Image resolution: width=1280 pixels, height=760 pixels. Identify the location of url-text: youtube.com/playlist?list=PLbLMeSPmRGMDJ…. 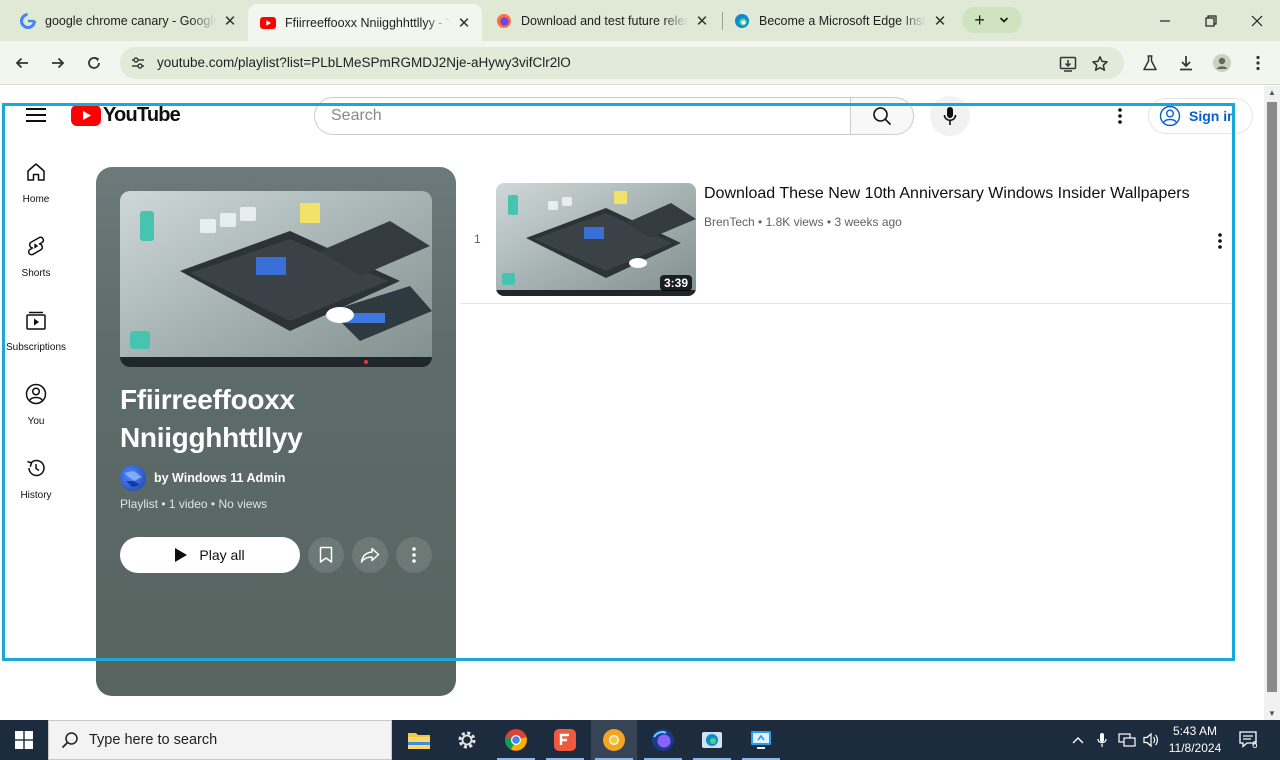
(364, 62).